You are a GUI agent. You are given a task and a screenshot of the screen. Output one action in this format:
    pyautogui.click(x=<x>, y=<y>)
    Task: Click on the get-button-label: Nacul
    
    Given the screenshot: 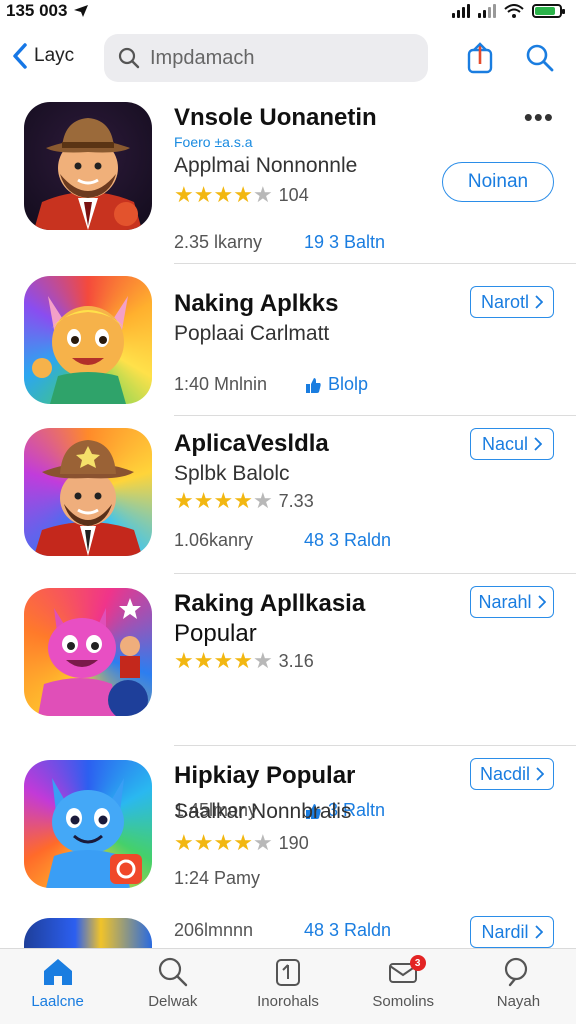 What is the action you would take?
    pyautogui.click(x=505, y=443)
    